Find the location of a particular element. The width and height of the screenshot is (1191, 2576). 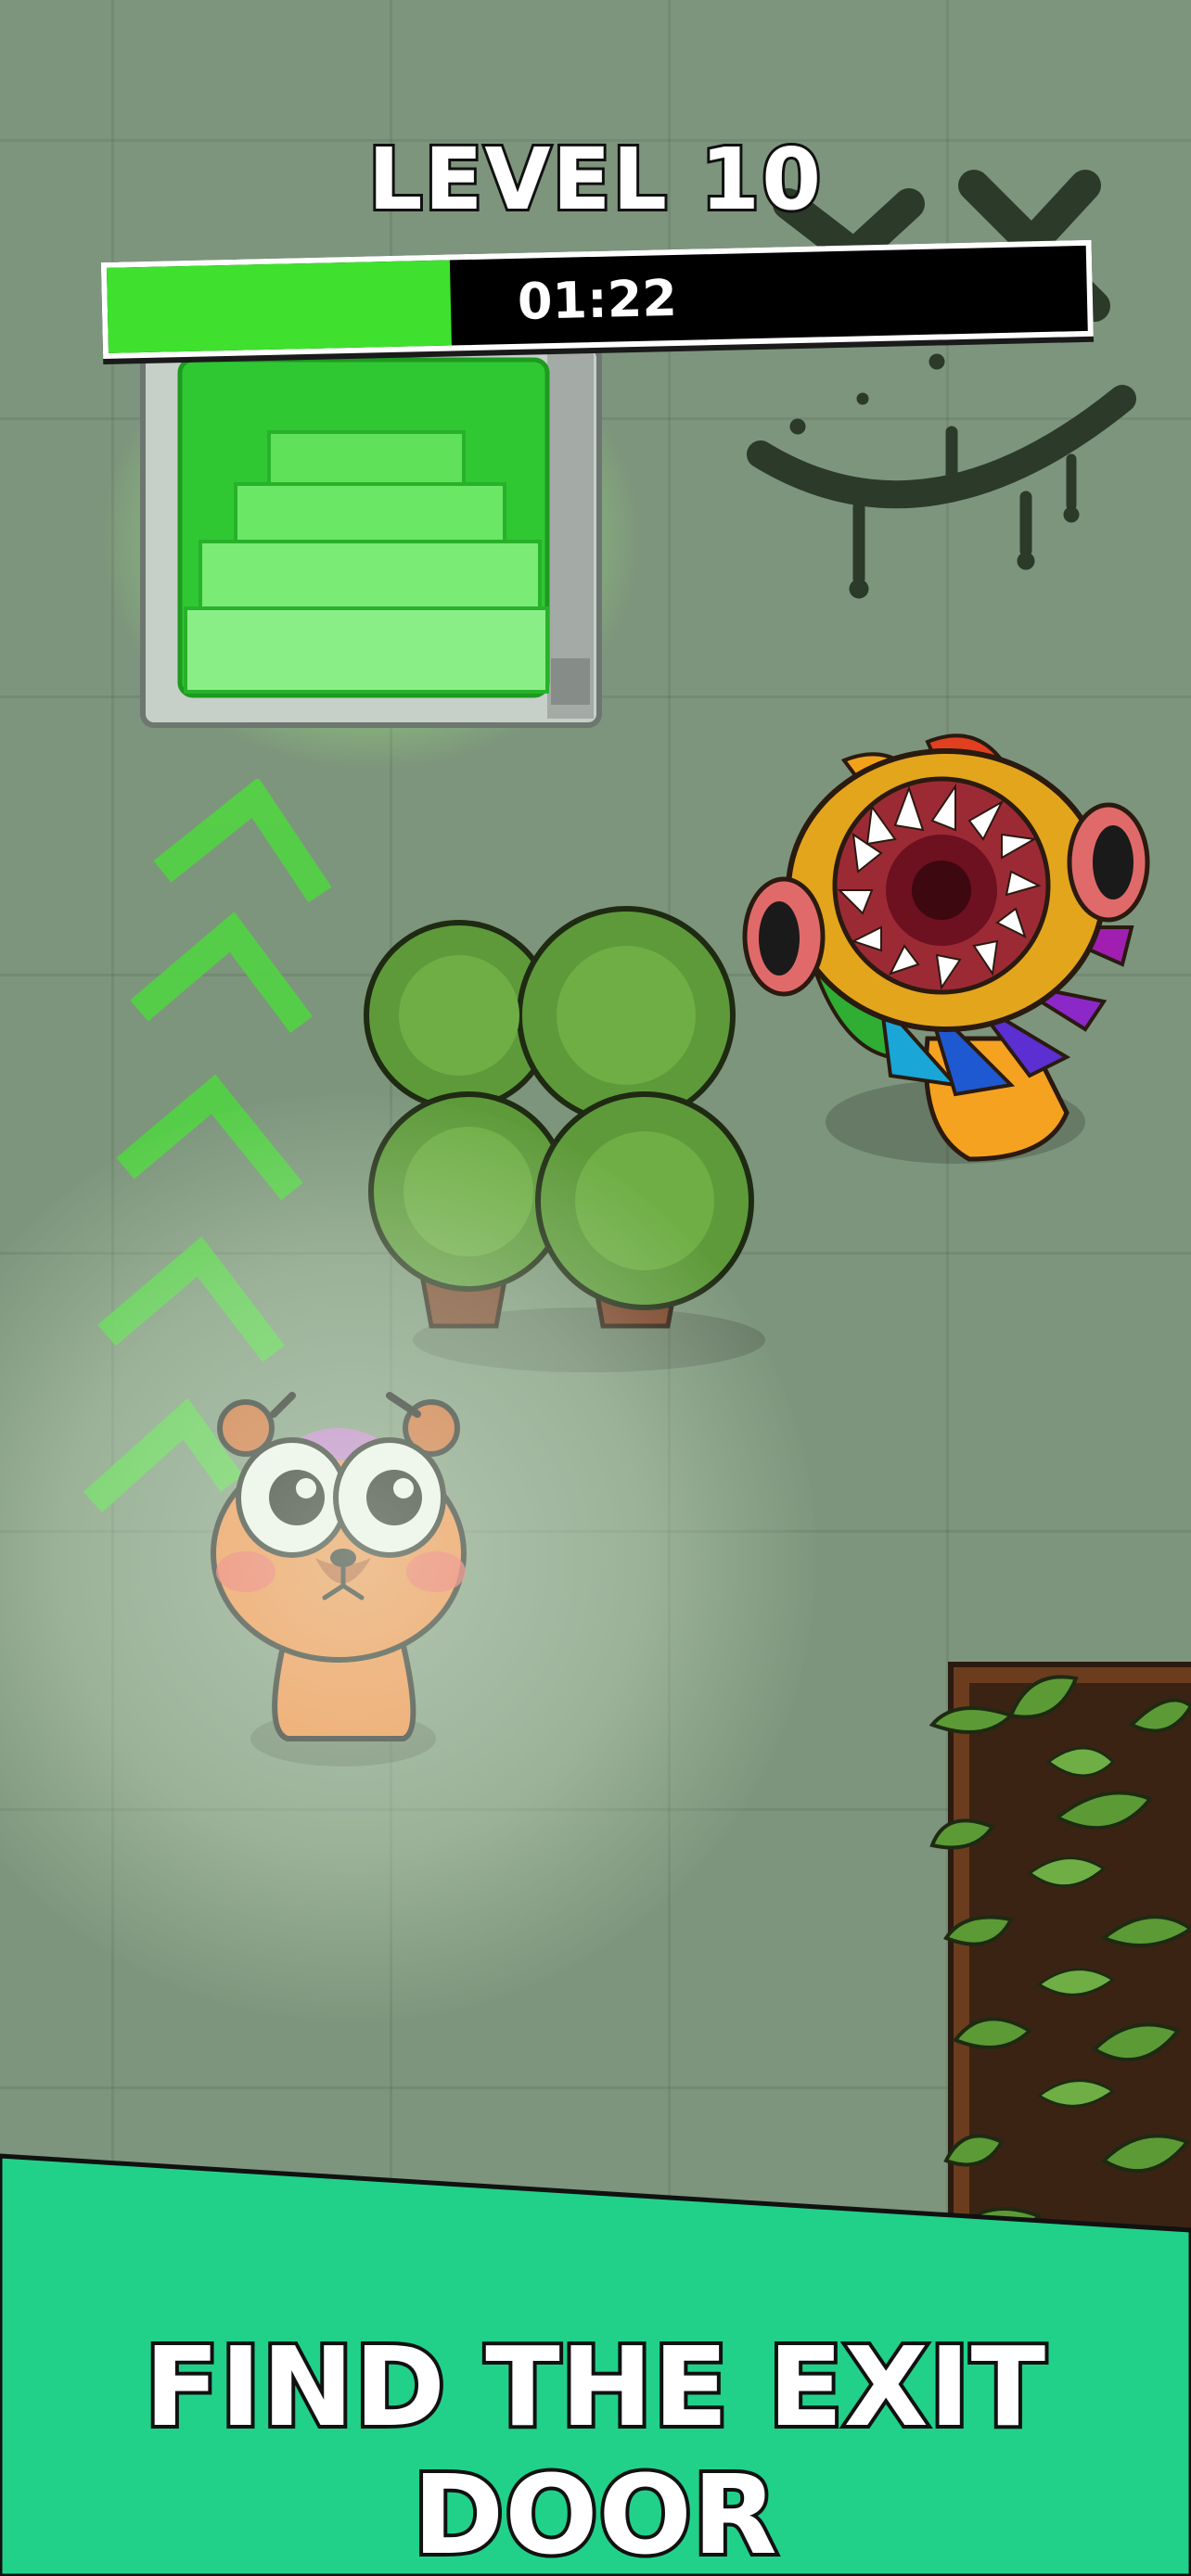

exit-door is located at coordinates (371, 538).